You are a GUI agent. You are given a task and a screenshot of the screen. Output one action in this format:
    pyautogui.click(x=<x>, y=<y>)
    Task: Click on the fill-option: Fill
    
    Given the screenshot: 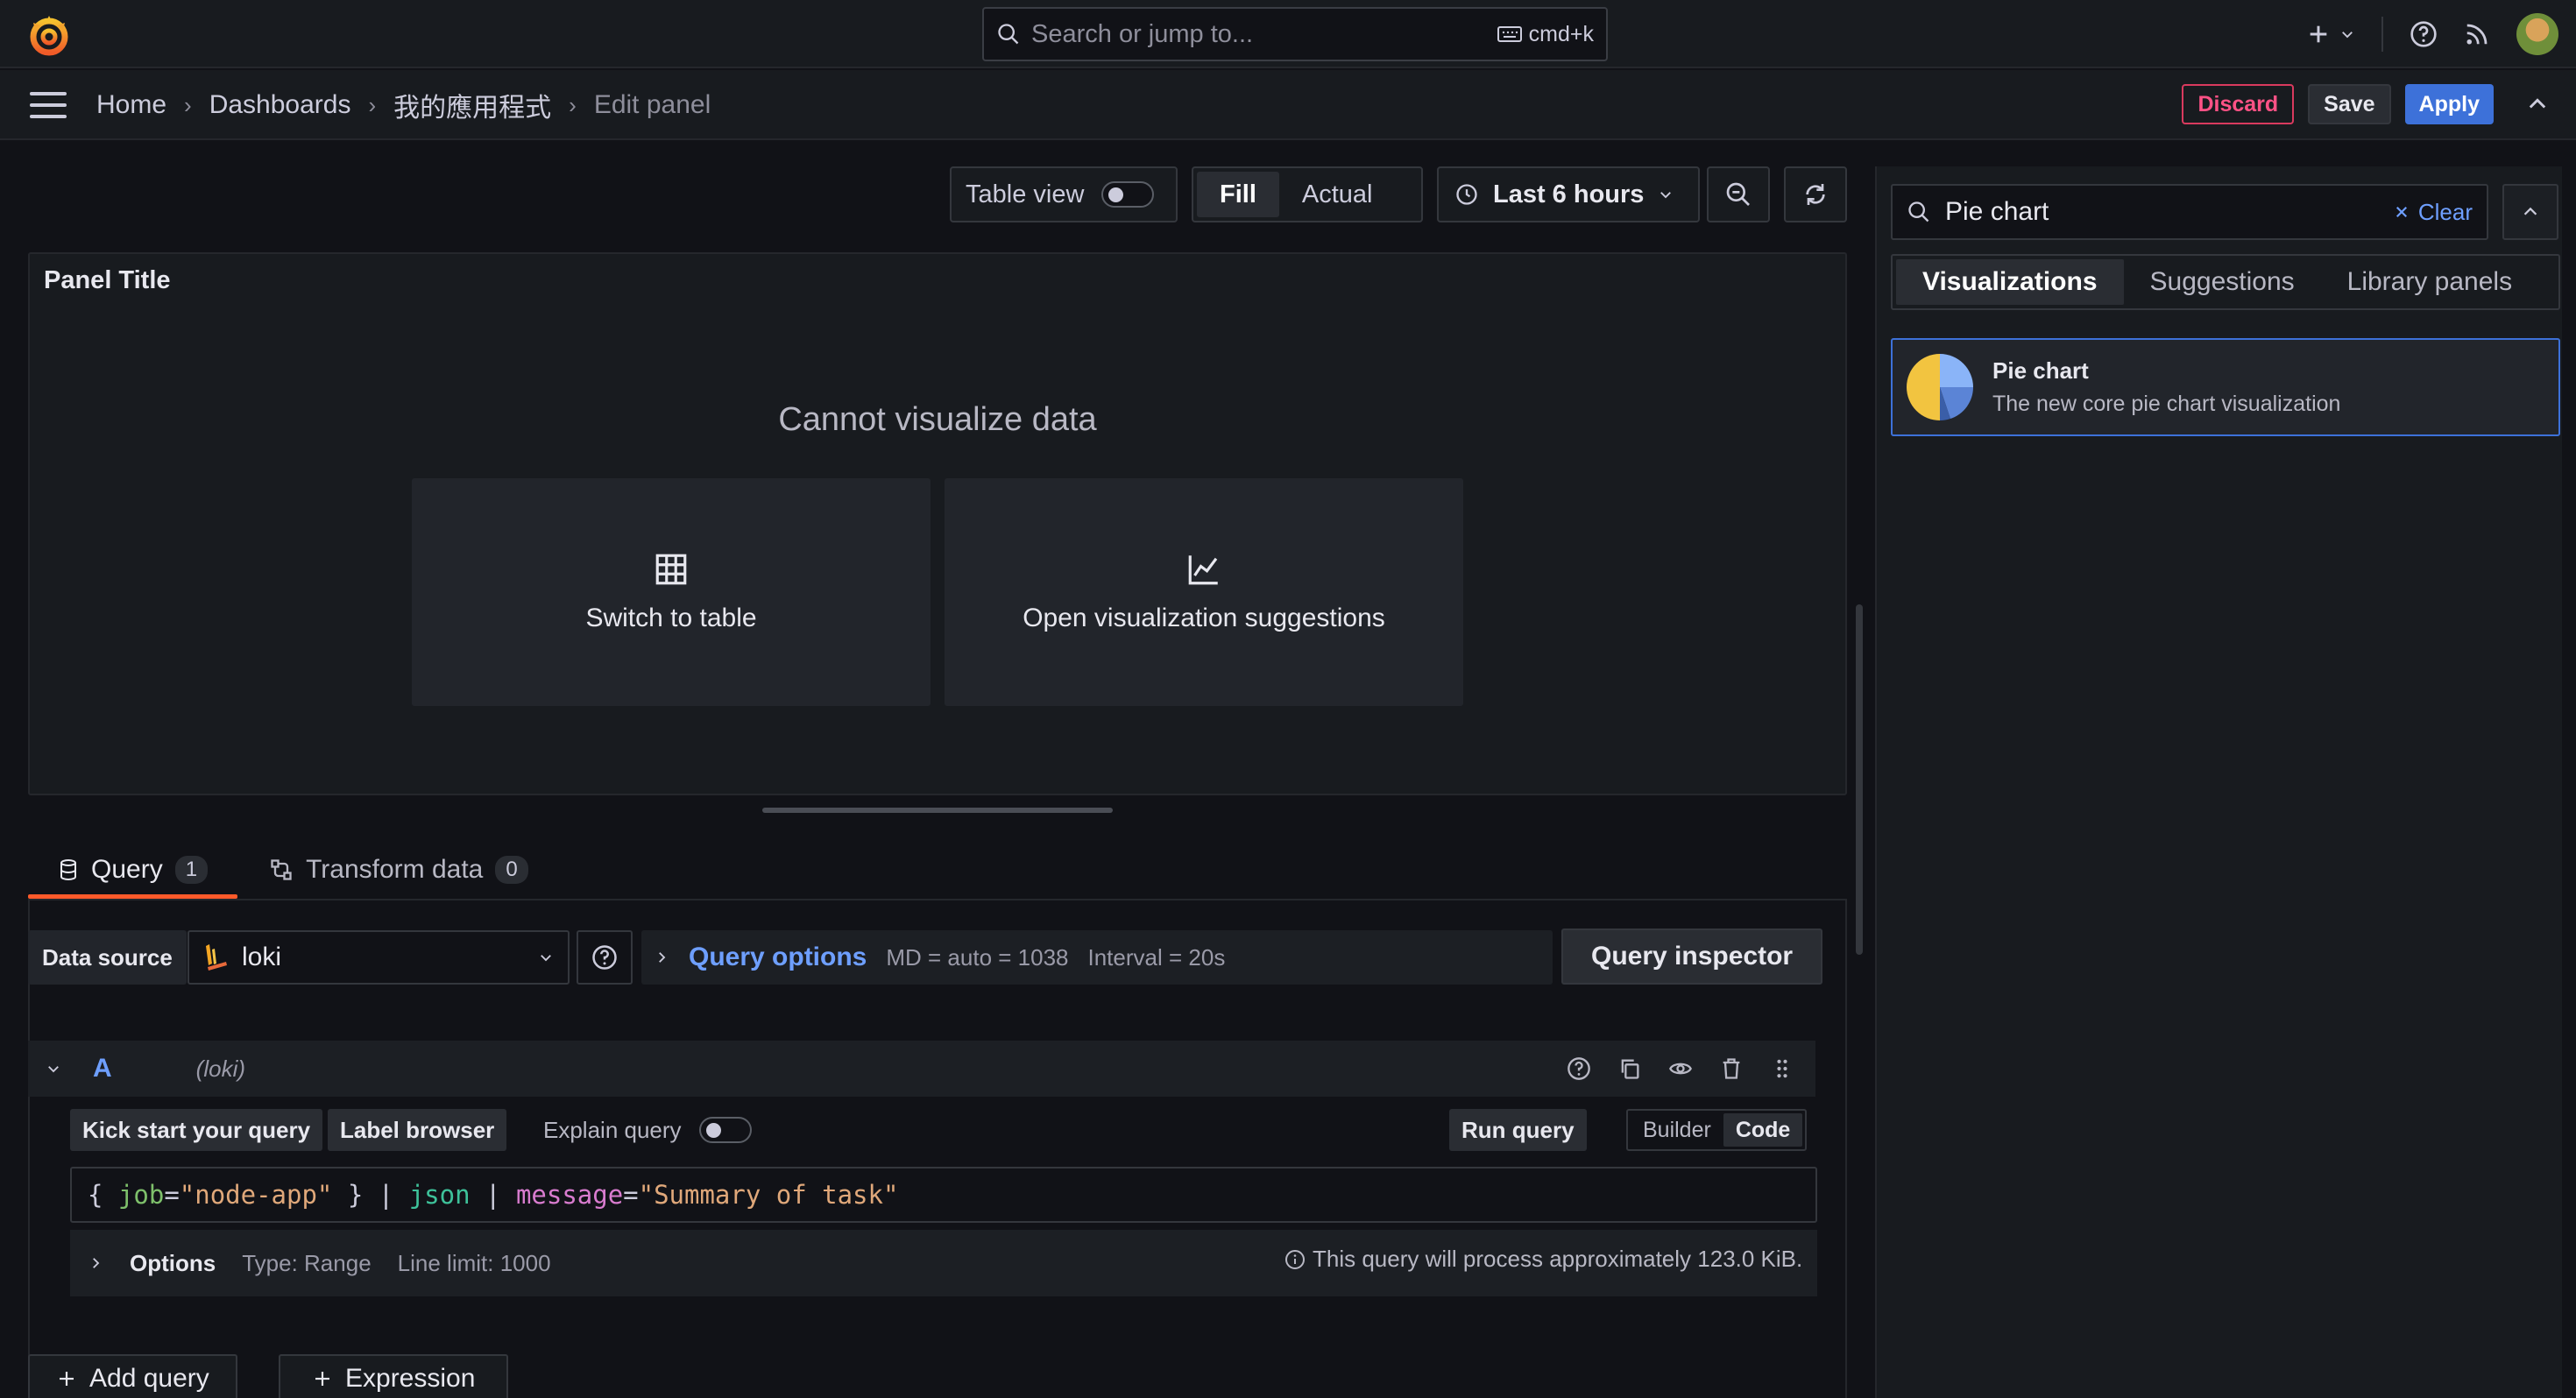 What is the action you would take?
    pyautogui.click(x=1238, y=194)
    